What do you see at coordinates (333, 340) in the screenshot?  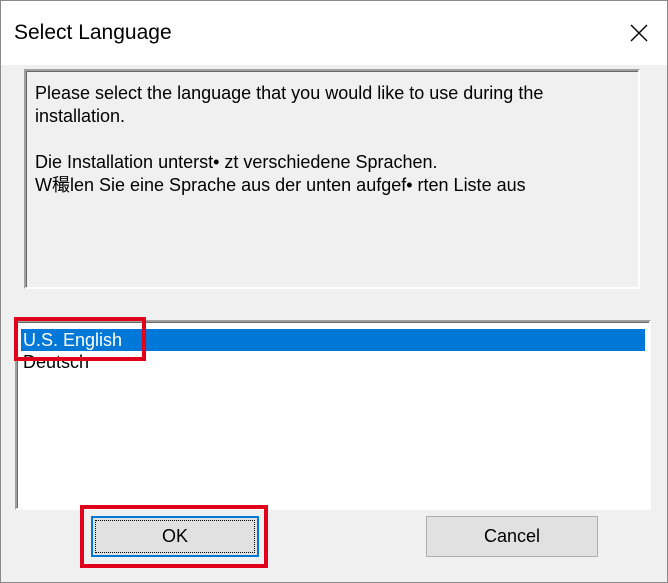 I see `language-option-us-english: U.S. English` at bounding box center [333, 340].